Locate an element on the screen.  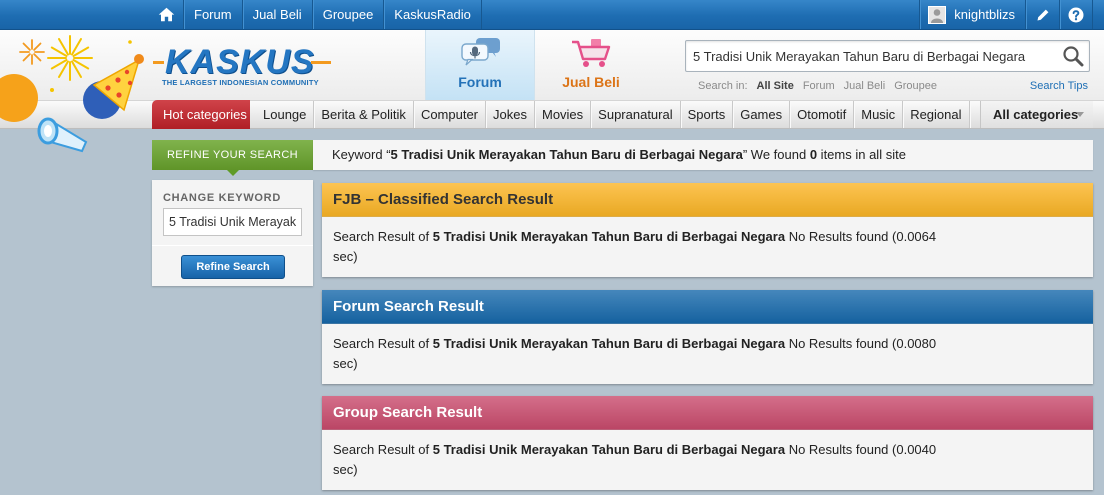
top-nav-groupee: Groupee is located at coordinates (347, 14).